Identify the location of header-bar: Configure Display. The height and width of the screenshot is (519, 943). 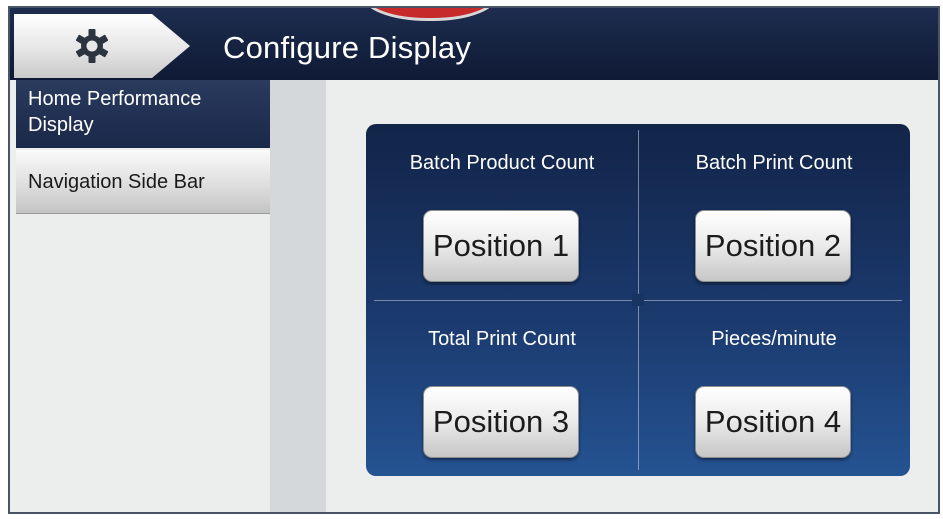
(474, 44).